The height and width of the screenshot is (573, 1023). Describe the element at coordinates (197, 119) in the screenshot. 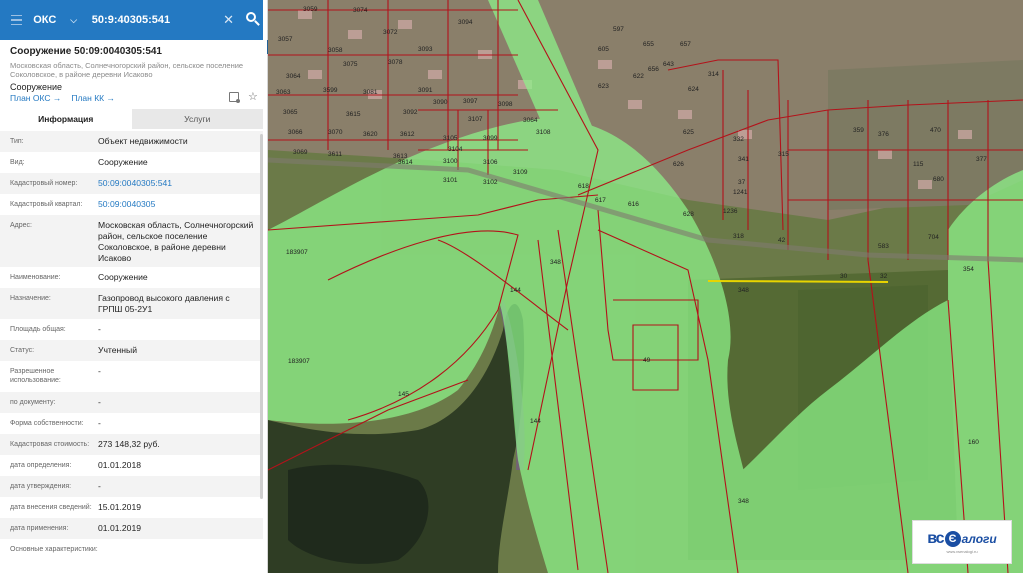

I see `tab-services: Услуги` at that location.